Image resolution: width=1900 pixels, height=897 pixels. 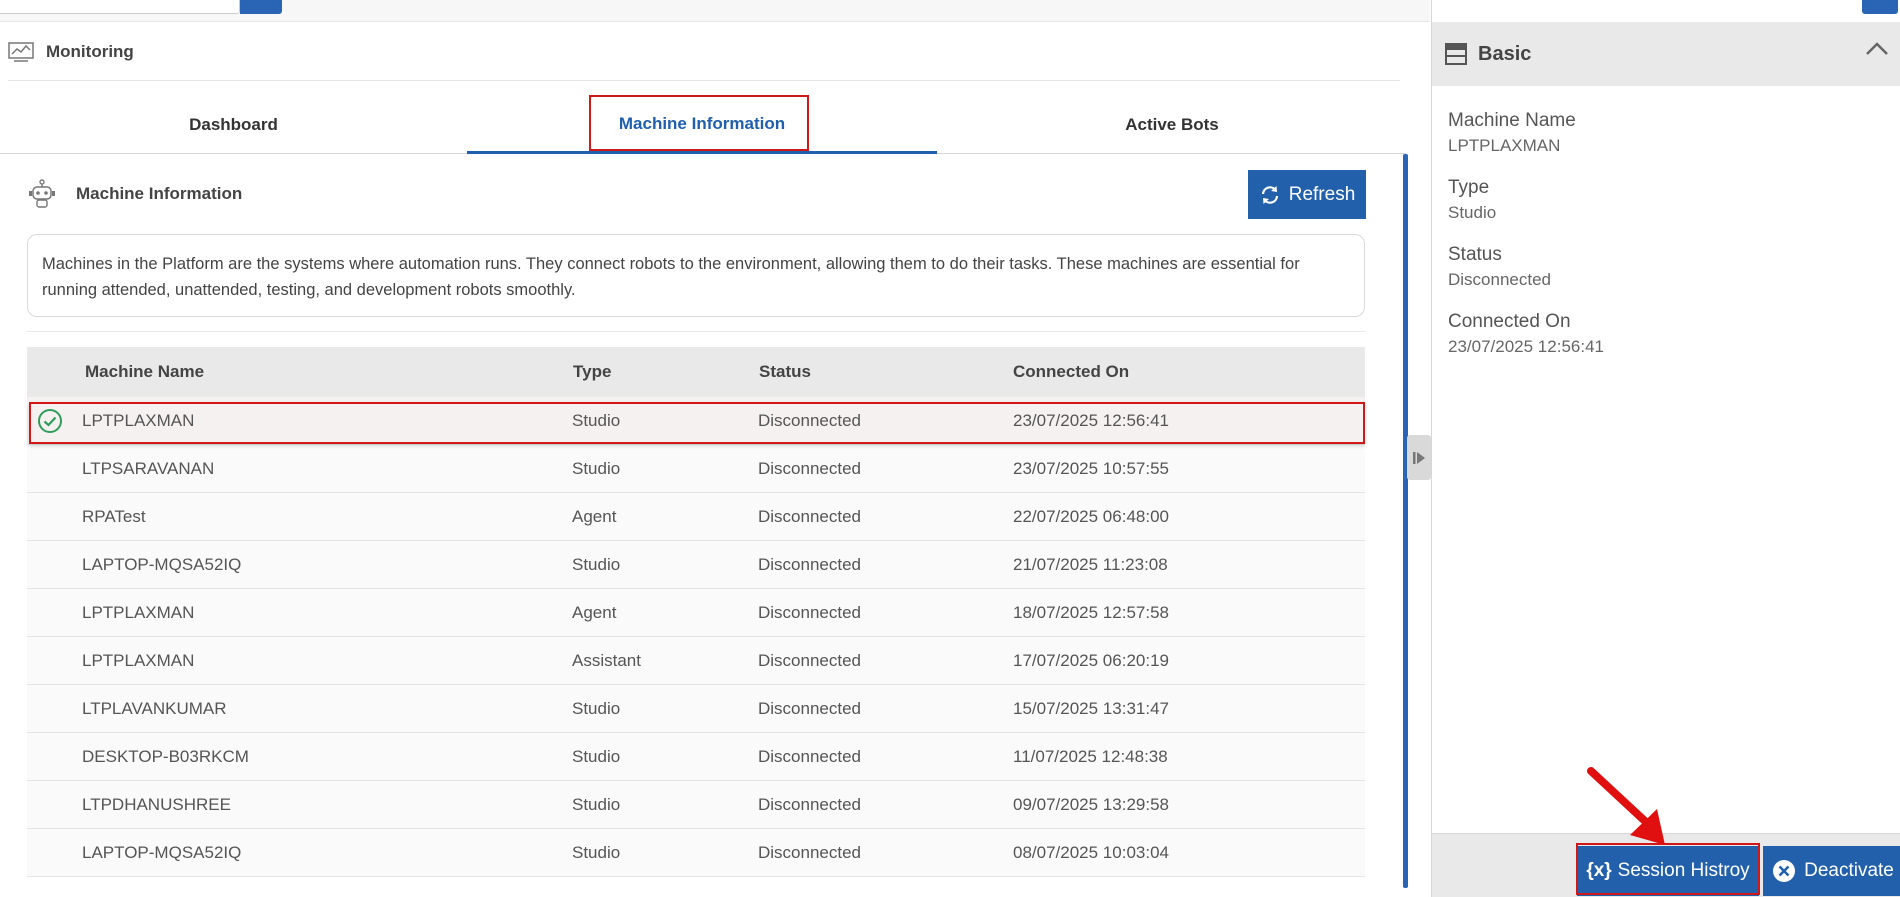 What do you see at coordinates (1599, 870) in the screenshot?
I see `variable-icon: {x}` at bounding box center [1599, 870].